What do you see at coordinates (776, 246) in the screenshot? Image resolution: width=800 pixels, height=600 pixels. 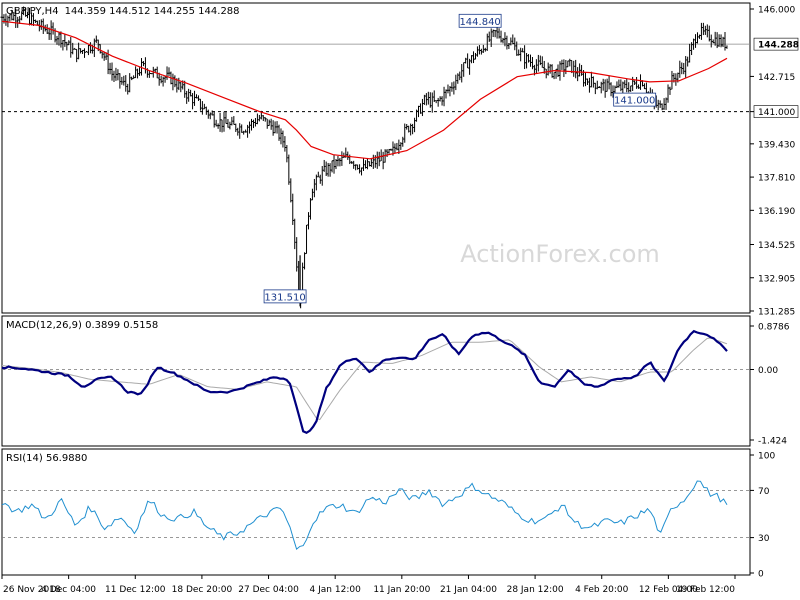 I see `price-tick-label: 134.525` at bounding box center [776, 246].